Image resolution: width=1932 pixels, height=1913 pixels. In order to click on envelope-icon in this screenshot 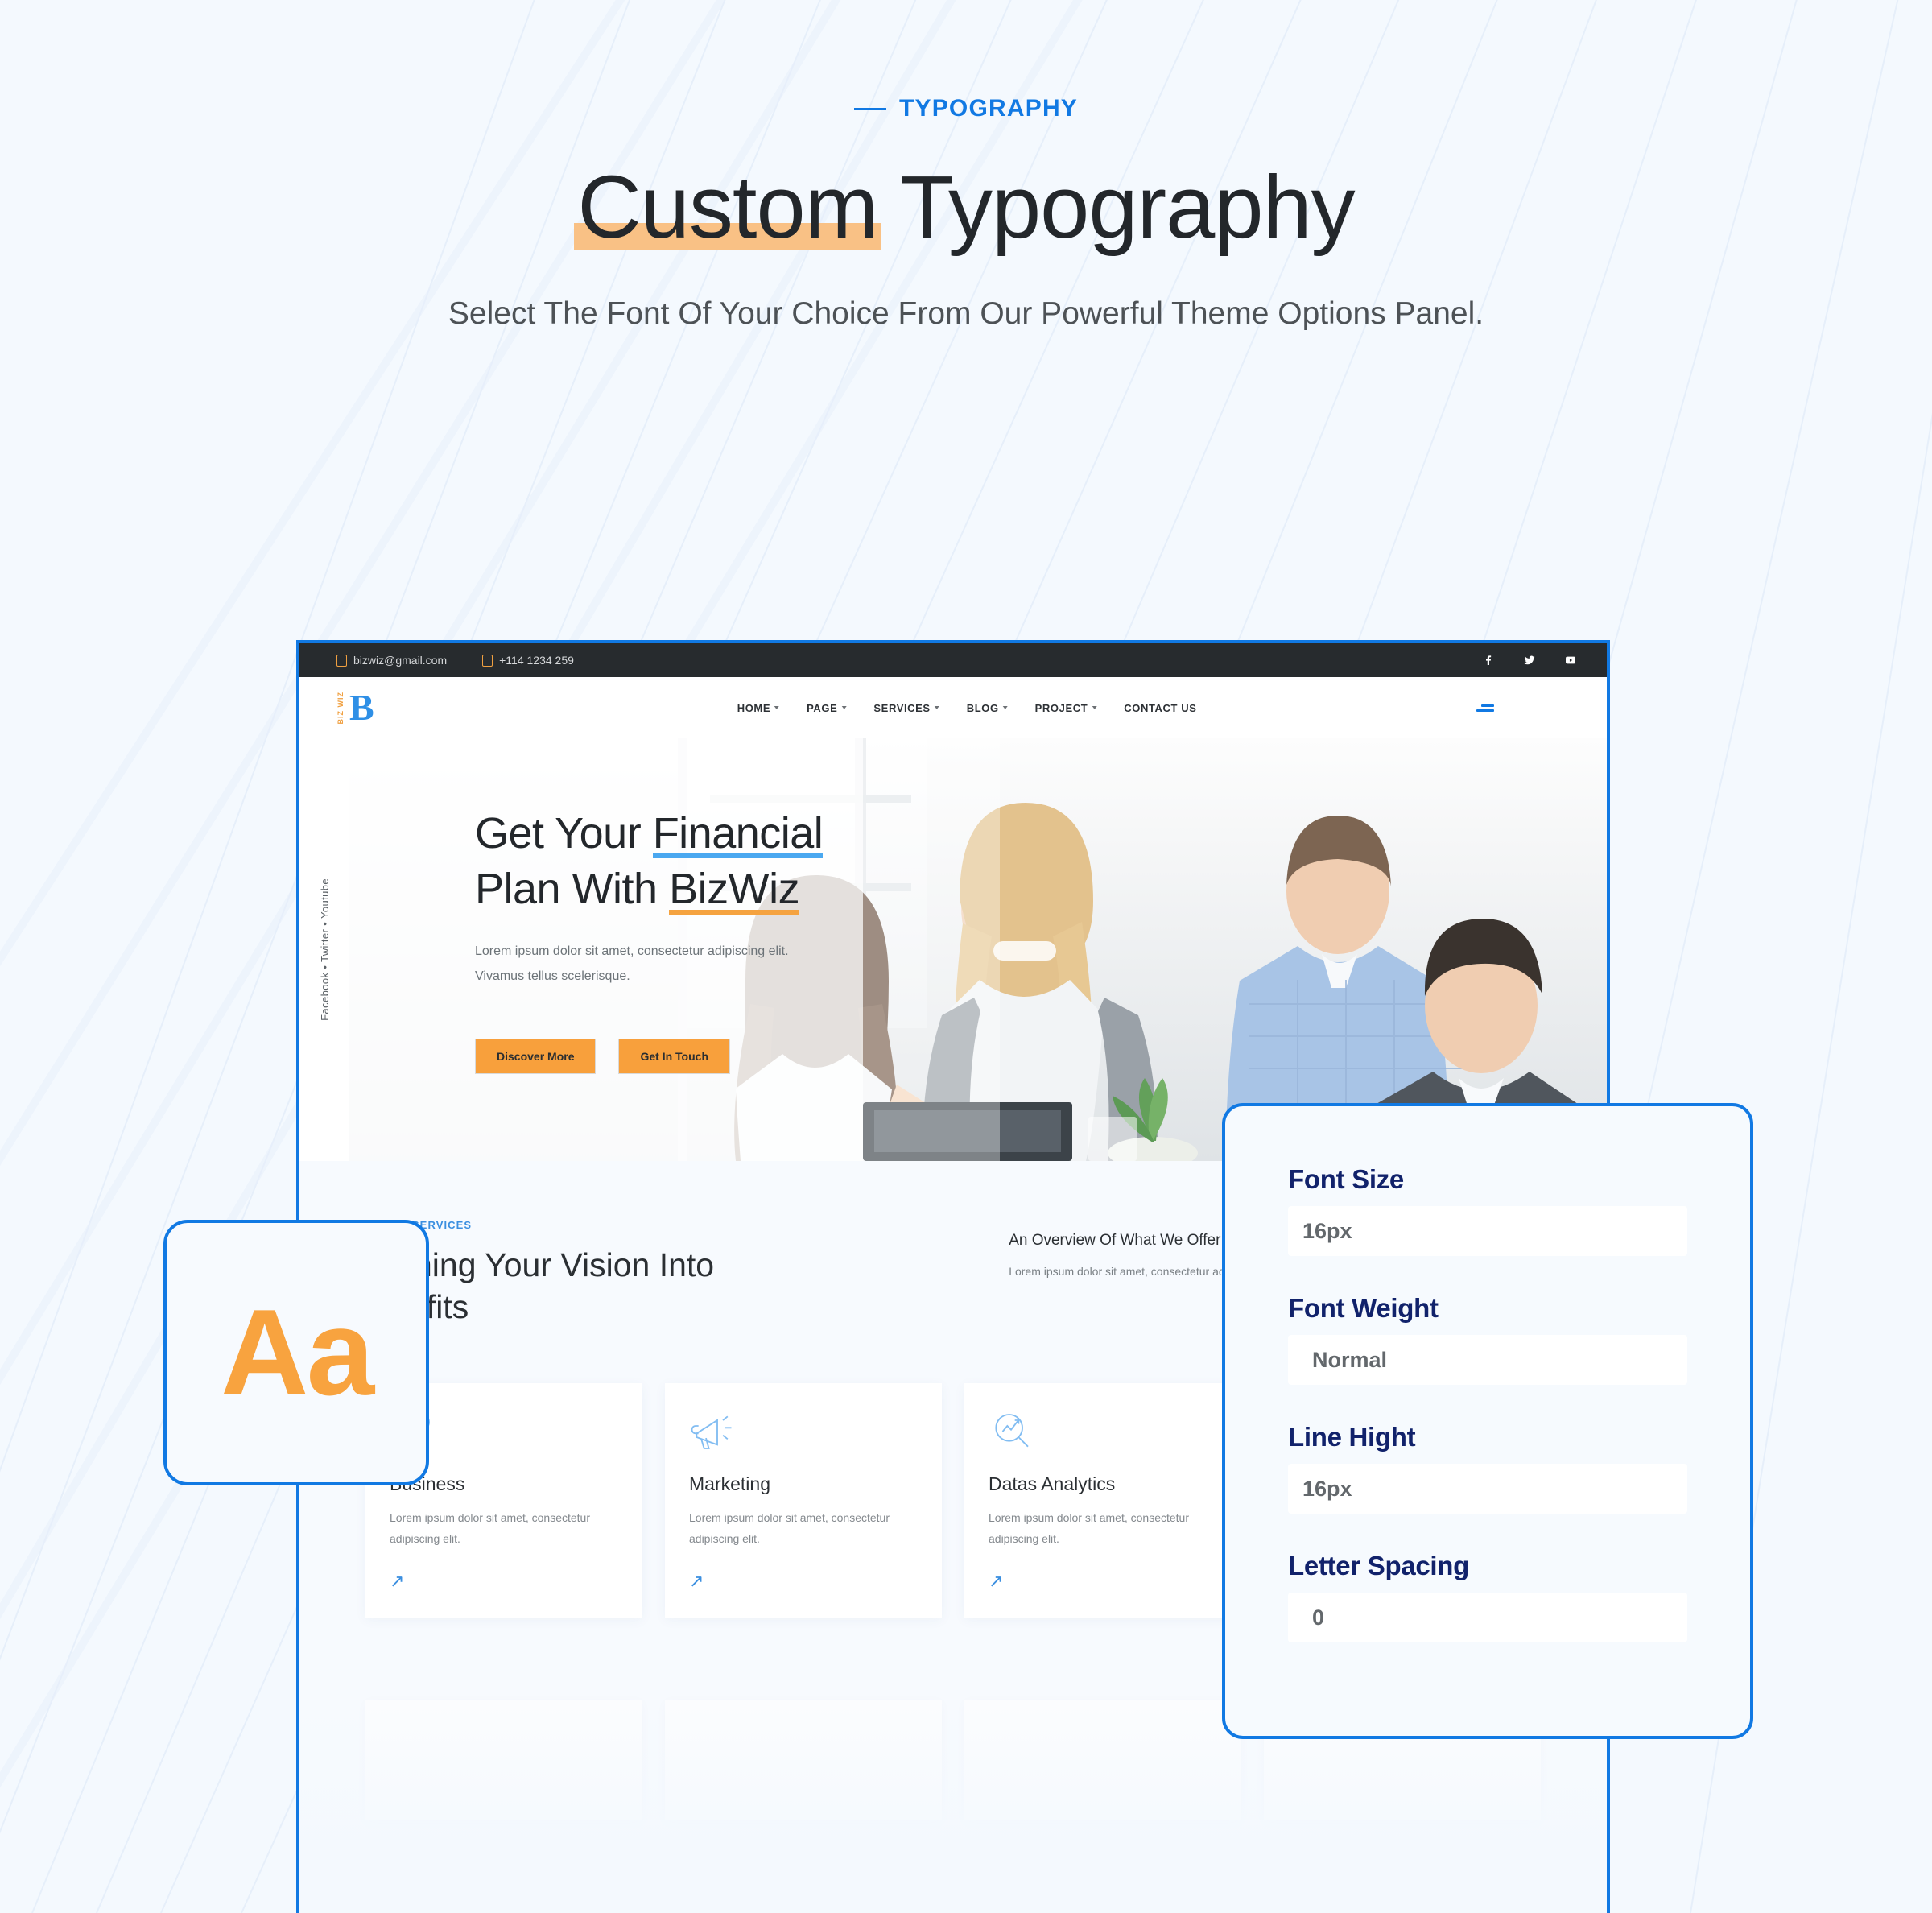, I will do `click(341, 660)`.